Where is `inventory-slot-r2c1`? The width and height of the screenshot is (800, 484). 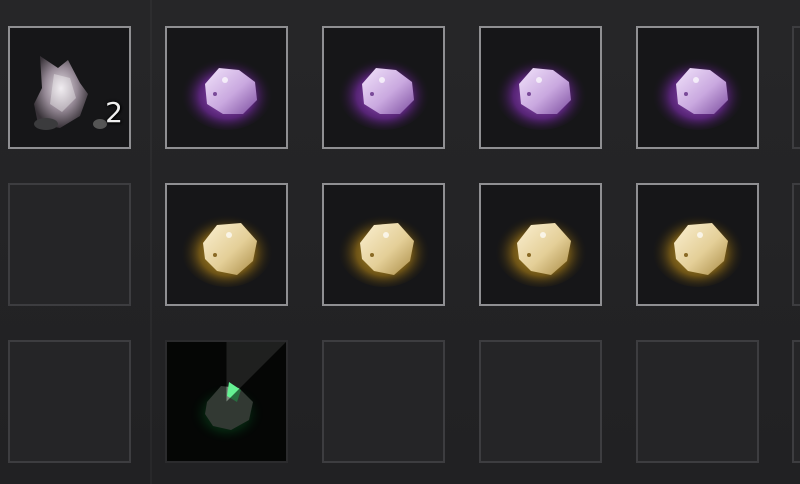
inventory-slot-r2c1 is located at coordinates (226, 401).